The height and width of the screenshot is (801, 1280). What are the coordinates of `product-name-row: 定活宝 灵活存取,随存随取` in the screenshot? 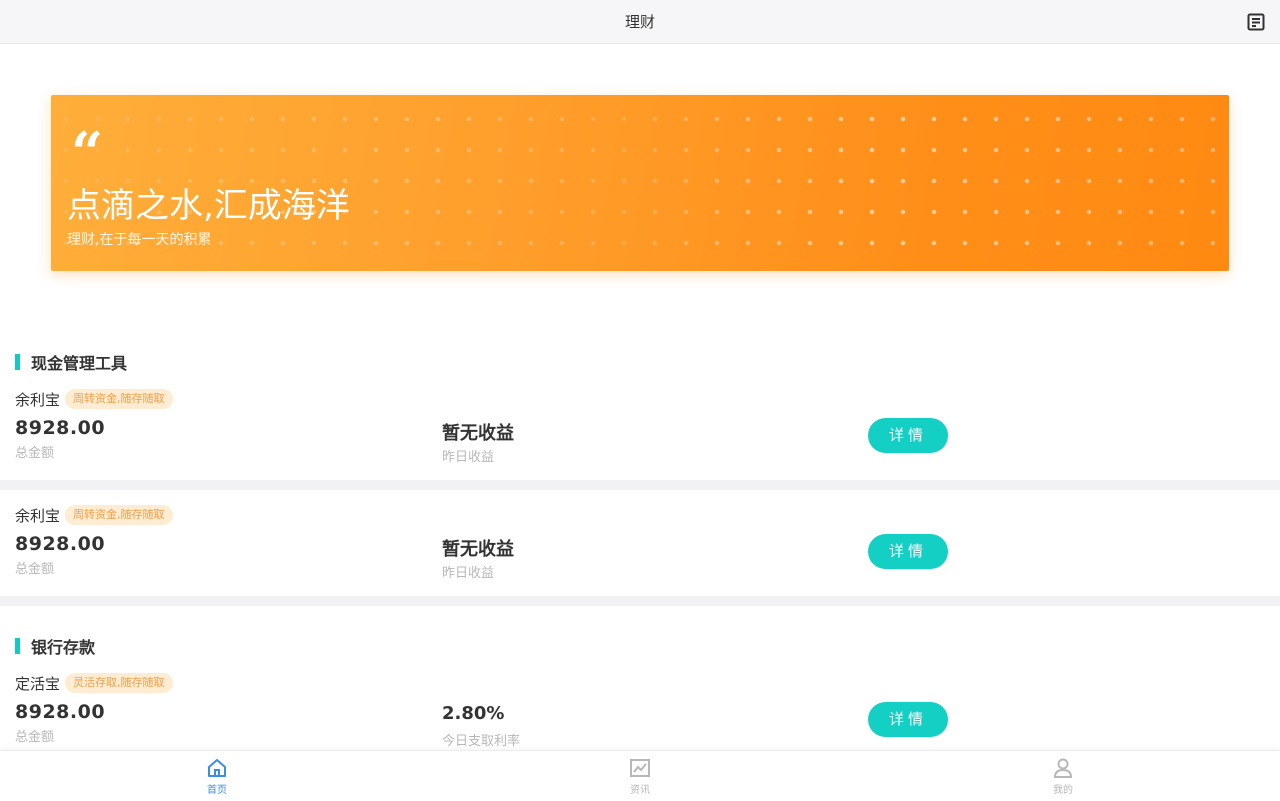 It's located at (94, 683).